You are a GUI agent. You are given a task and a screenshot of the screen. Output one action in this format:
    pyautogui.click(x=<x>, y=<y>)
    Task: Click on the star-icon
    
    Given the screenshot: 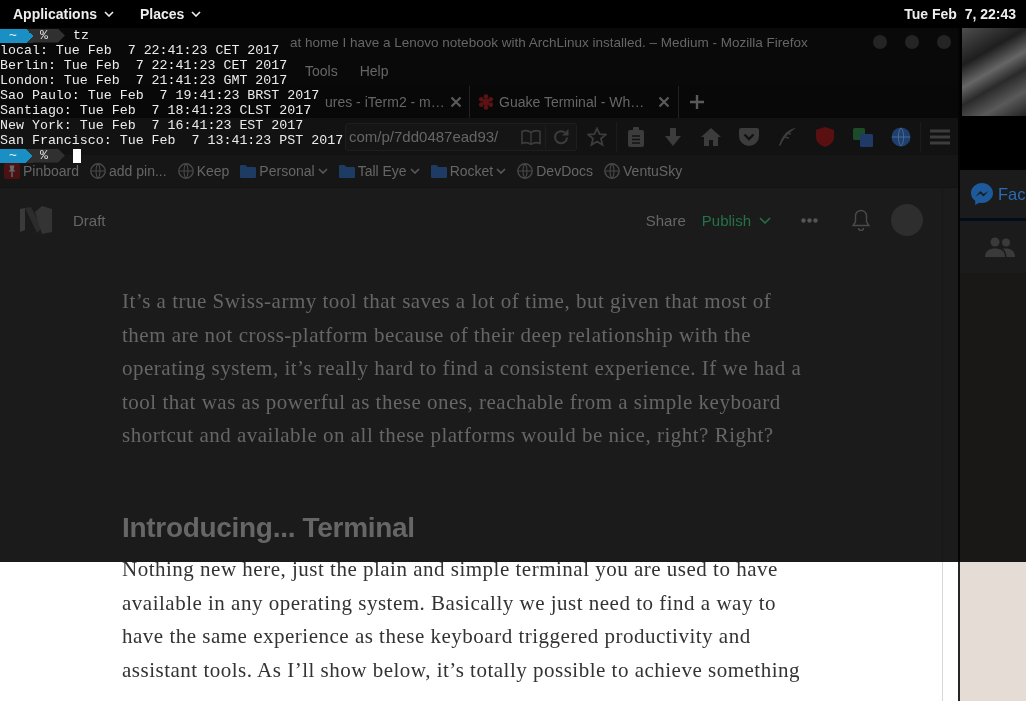 What is the action you would take?
    pyautogui.click(x=597, y=136)
    